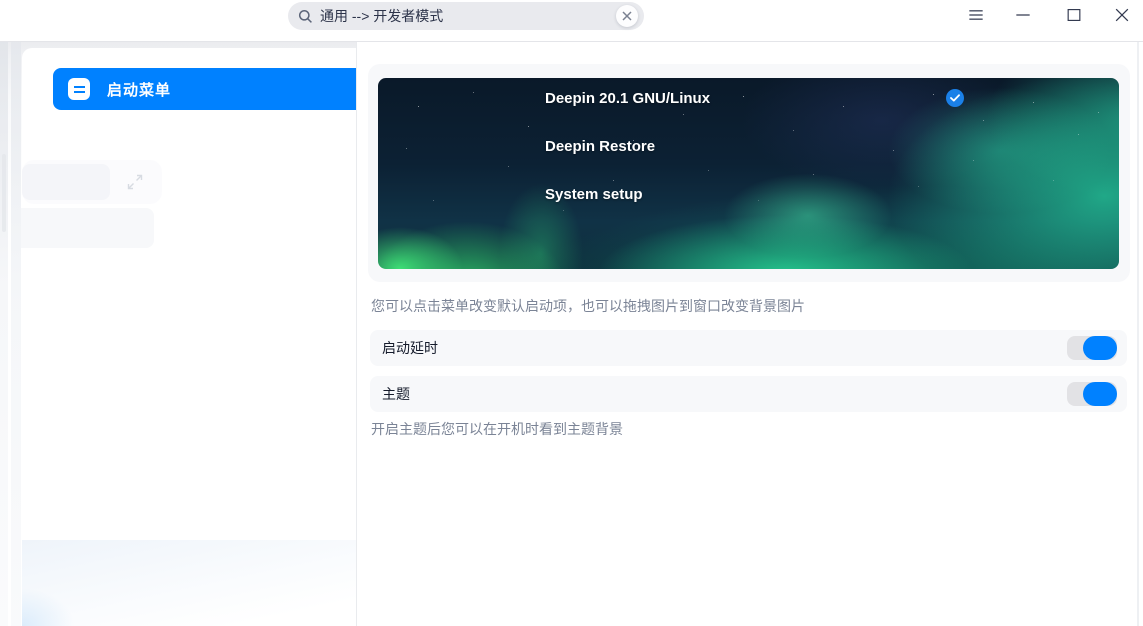 The image size is (1143, 626). Describe the element at coordinates (382, 16) in the screenshot. I see `search-query: 通用 --> 开发者模式` at that location.